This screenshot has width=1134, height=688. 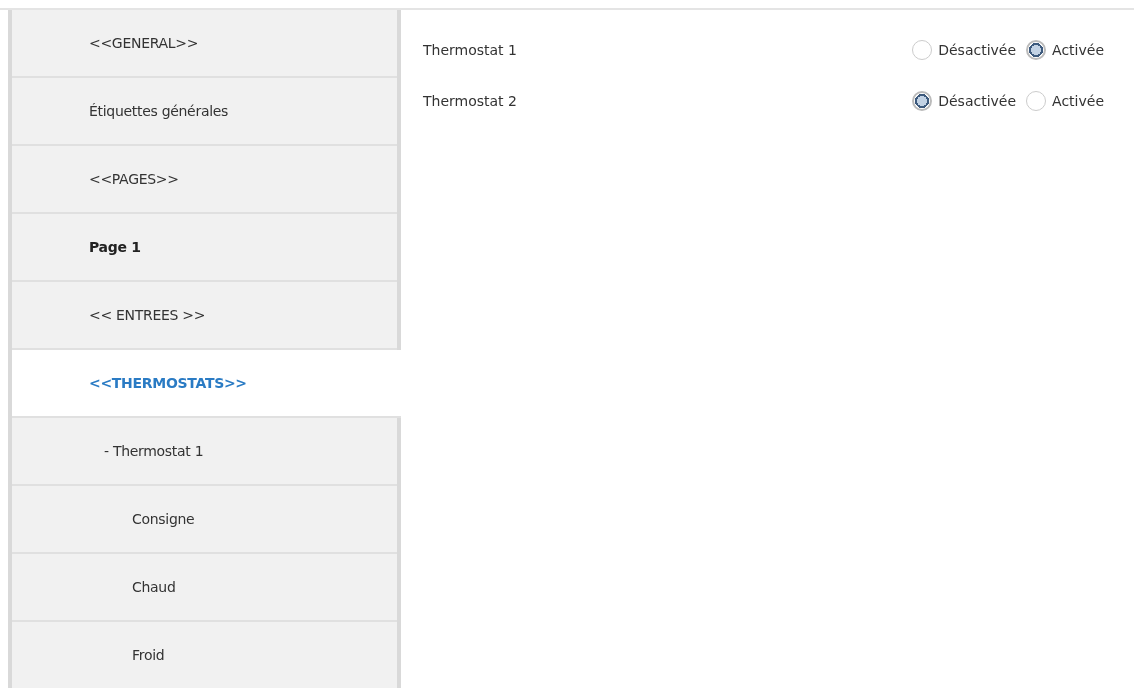 What do you see at coordinates (204, 520) in the screenshot?
I see `sidebar-item: Consigne` at bounding box center [204, 520].